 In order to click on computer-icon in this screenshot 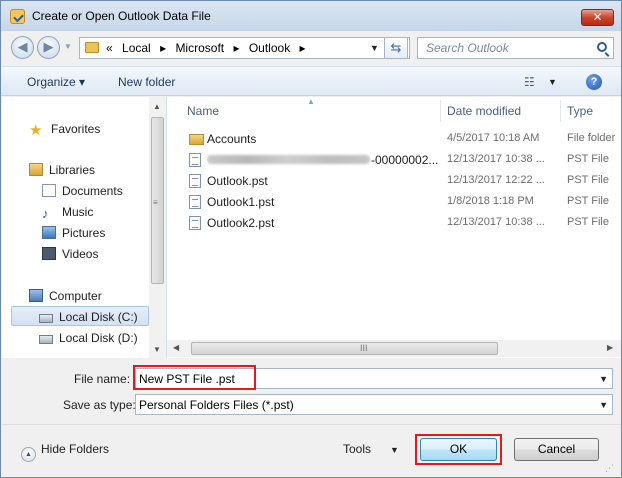, I will do `click(36, 295)`.